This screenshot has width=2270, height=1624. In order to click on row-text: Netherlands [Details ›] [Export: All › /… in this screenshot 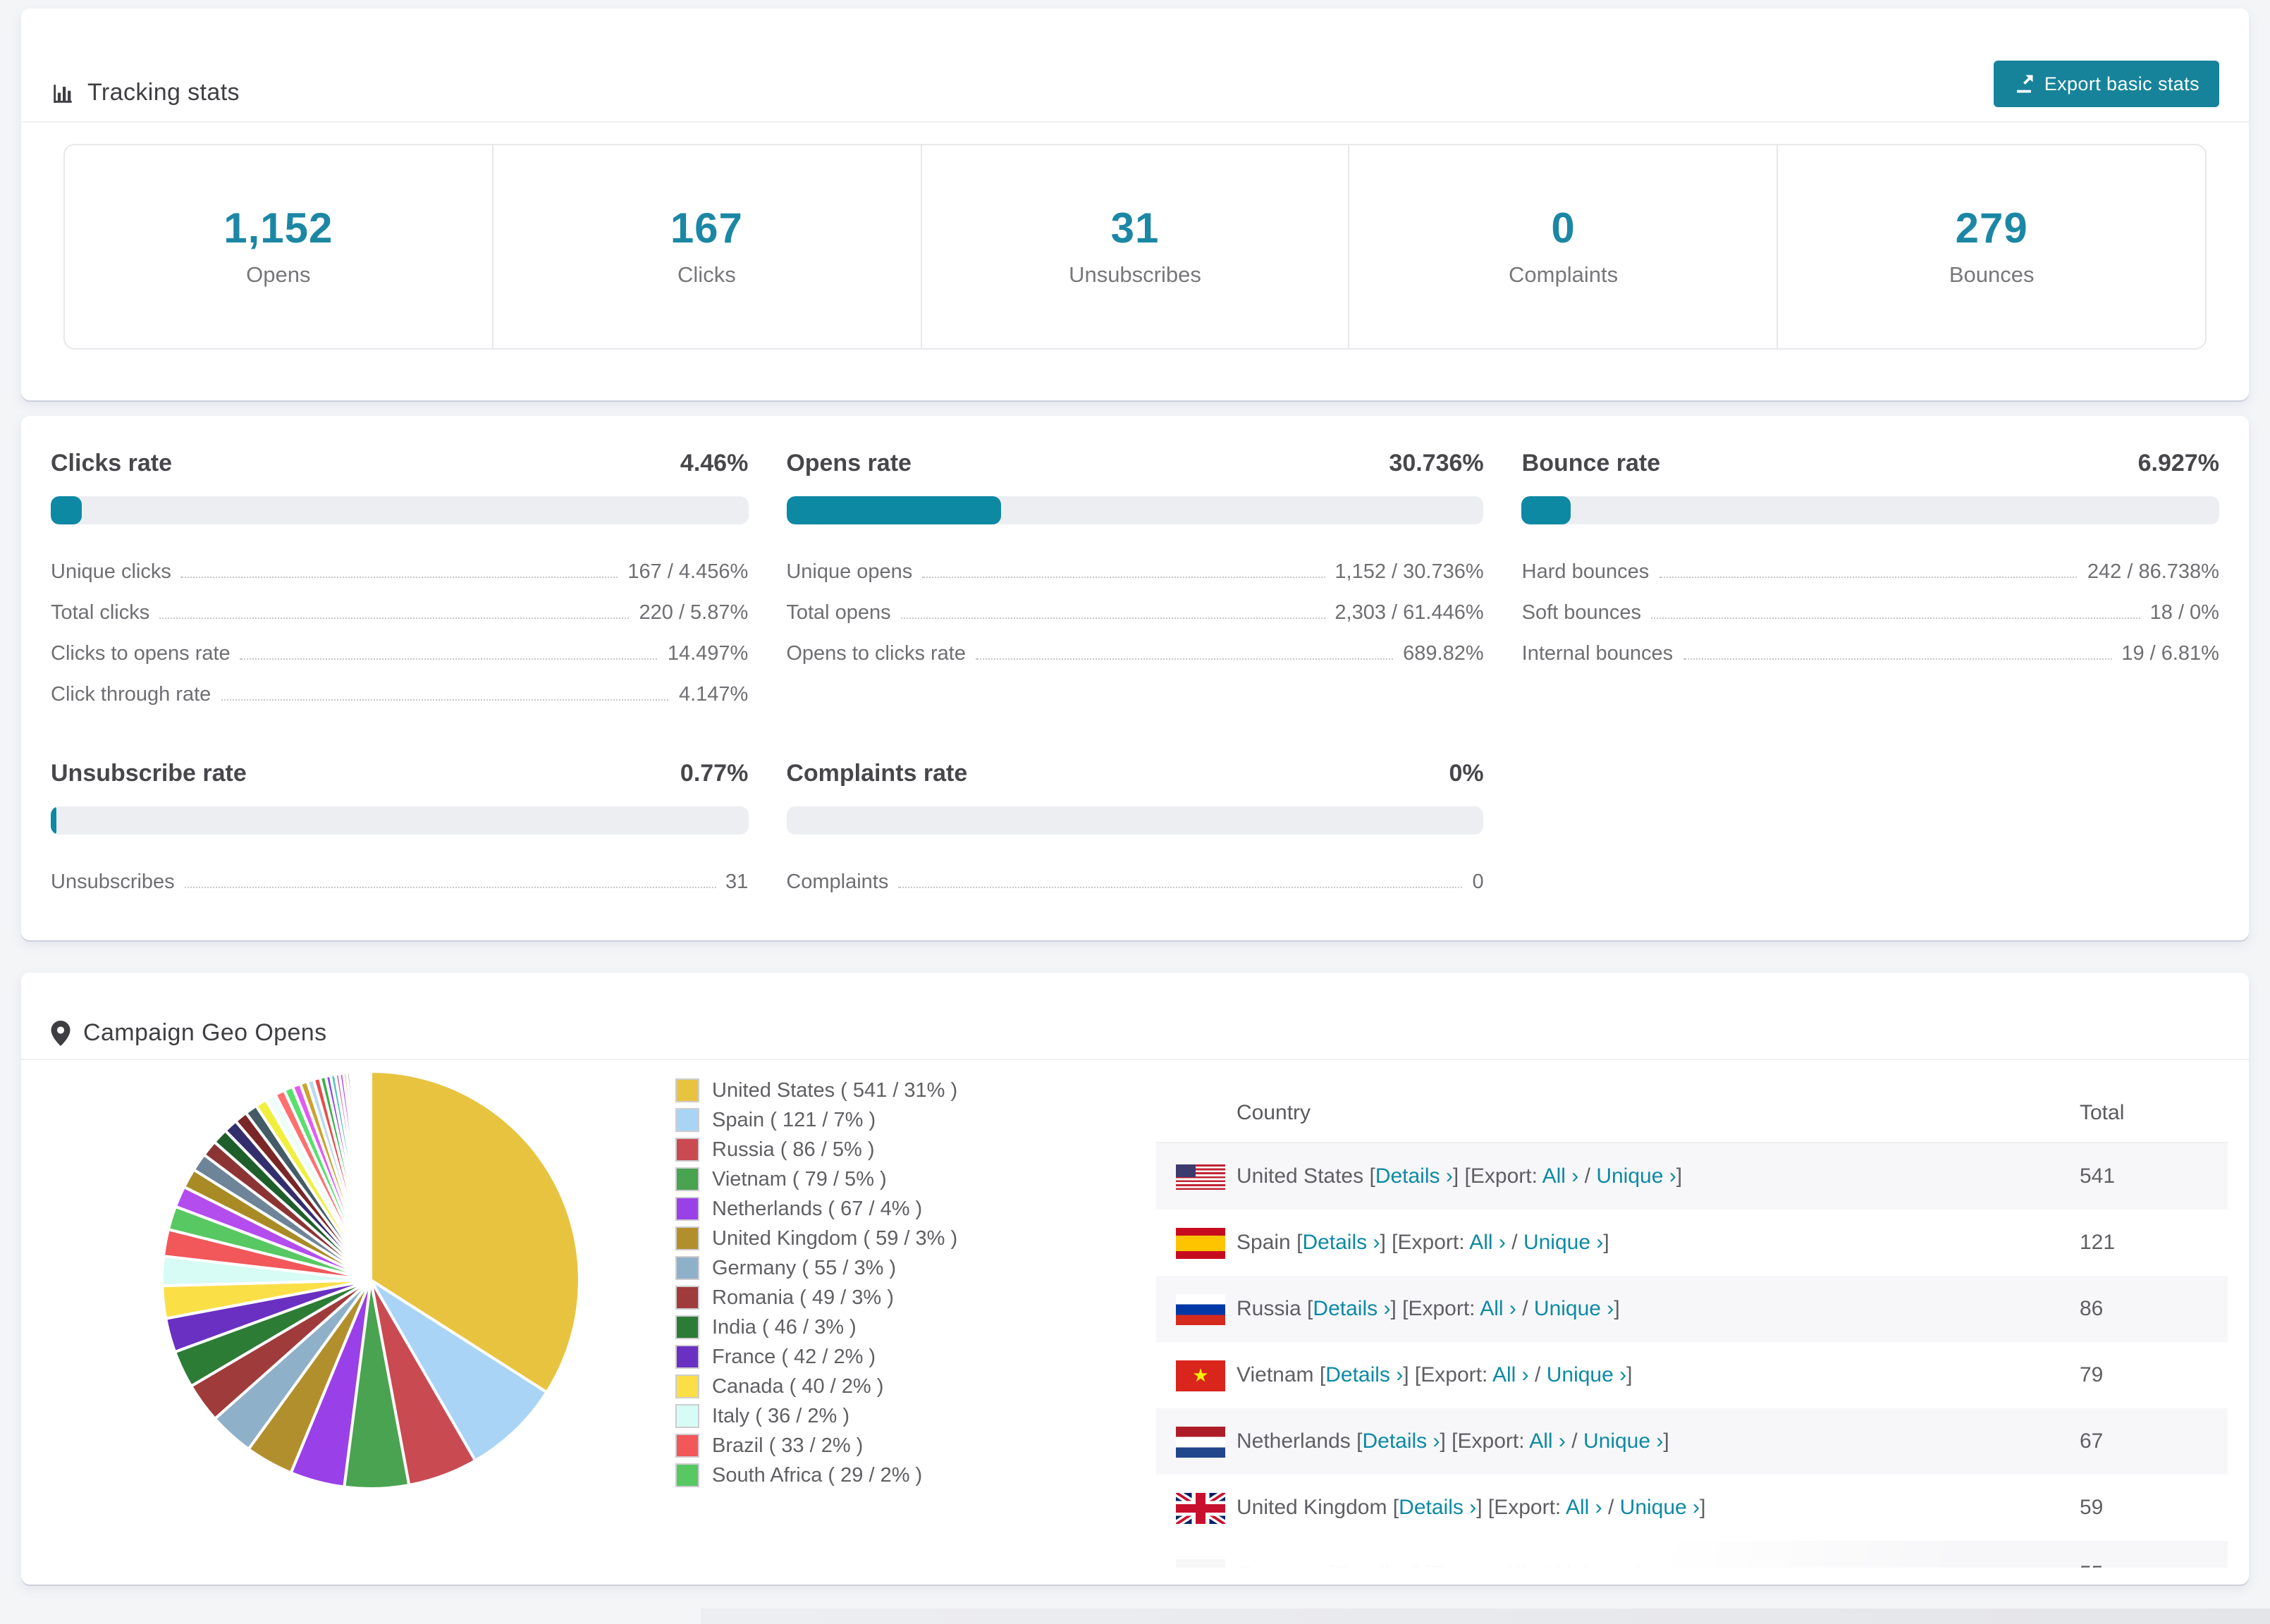, I will do `click(1453, 1441)`.